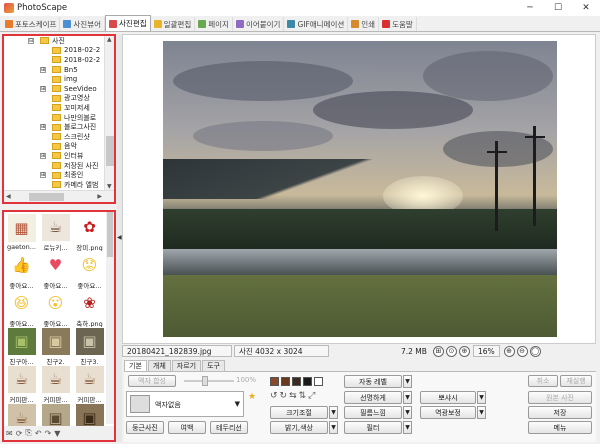 The width and height of the screenshot is (600, 444). Describe the element at coordinates (333, 412) in the screenshot. I see `resize-dropdown: ▼` at that location.